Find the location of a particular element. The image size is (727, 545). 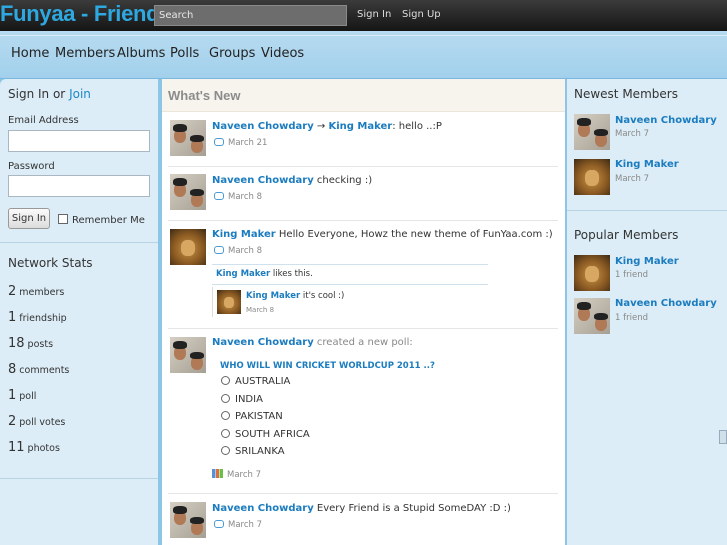

remember-me-checkbox is located at coordinates (63, 219).